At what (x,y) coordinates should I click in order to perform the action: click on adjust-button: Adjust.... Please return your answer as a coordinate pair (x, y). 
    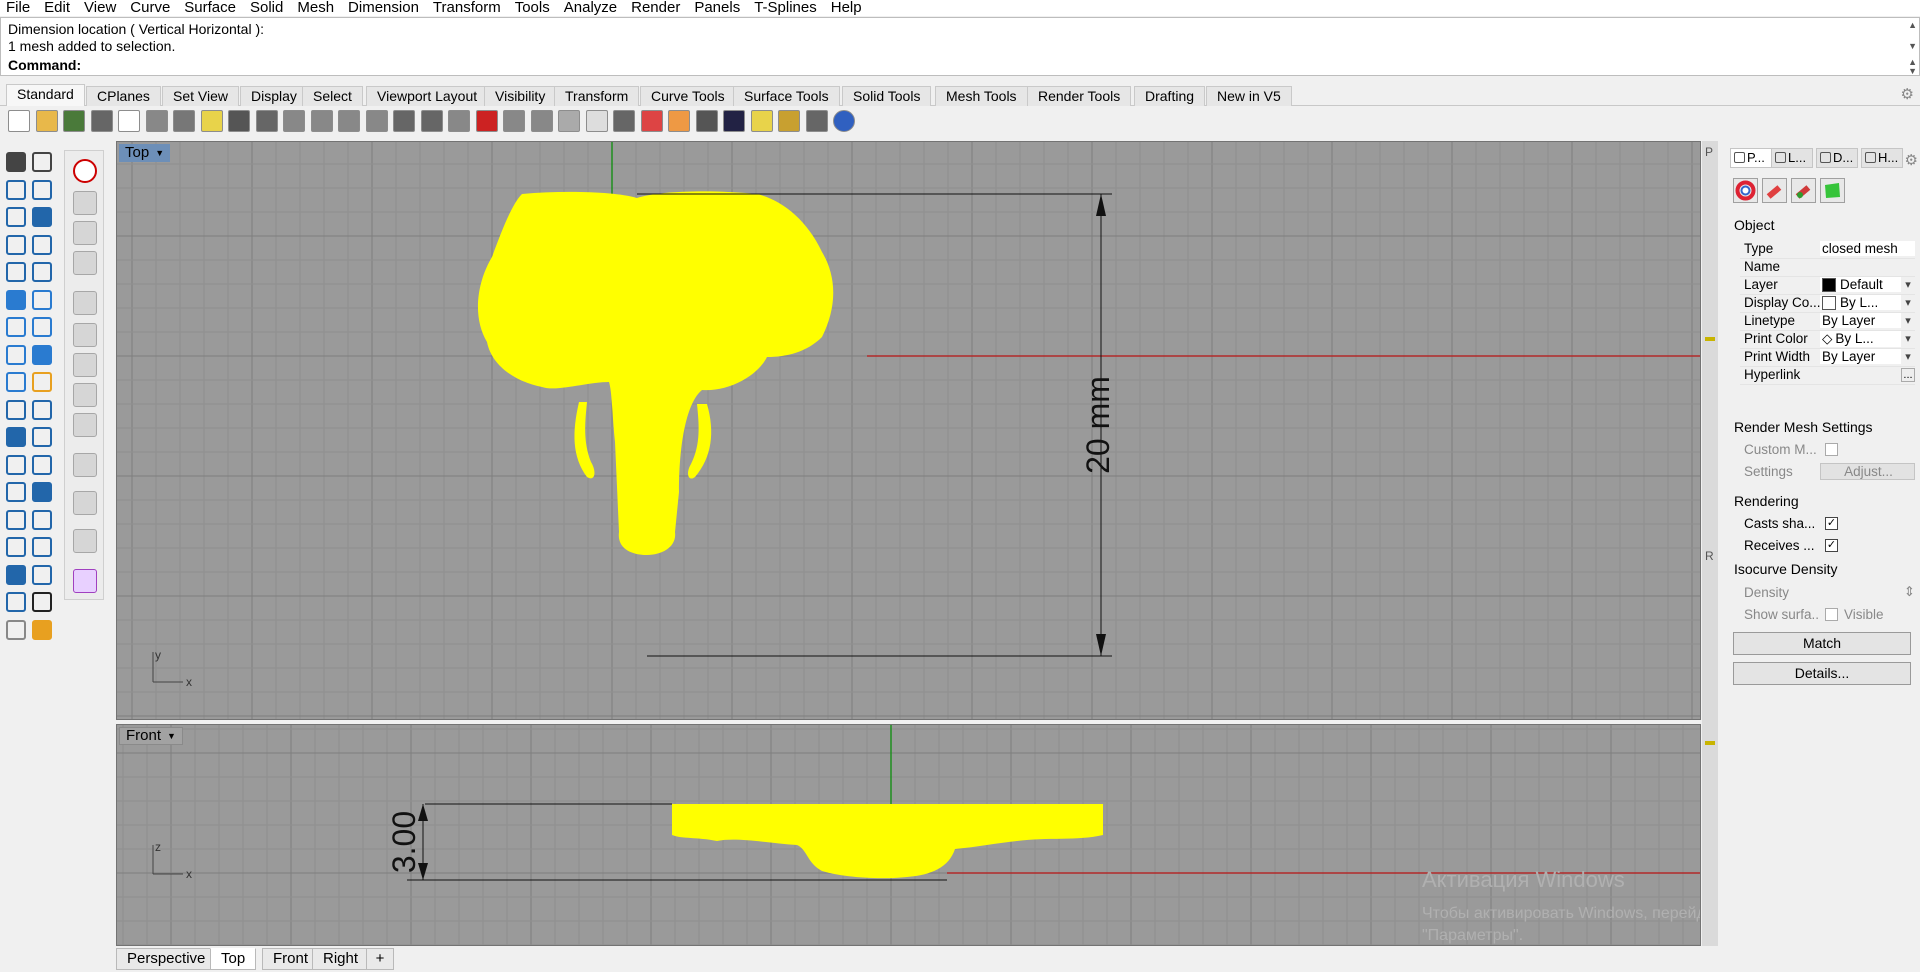
    Looking at the image, I should click on (1867, 471).